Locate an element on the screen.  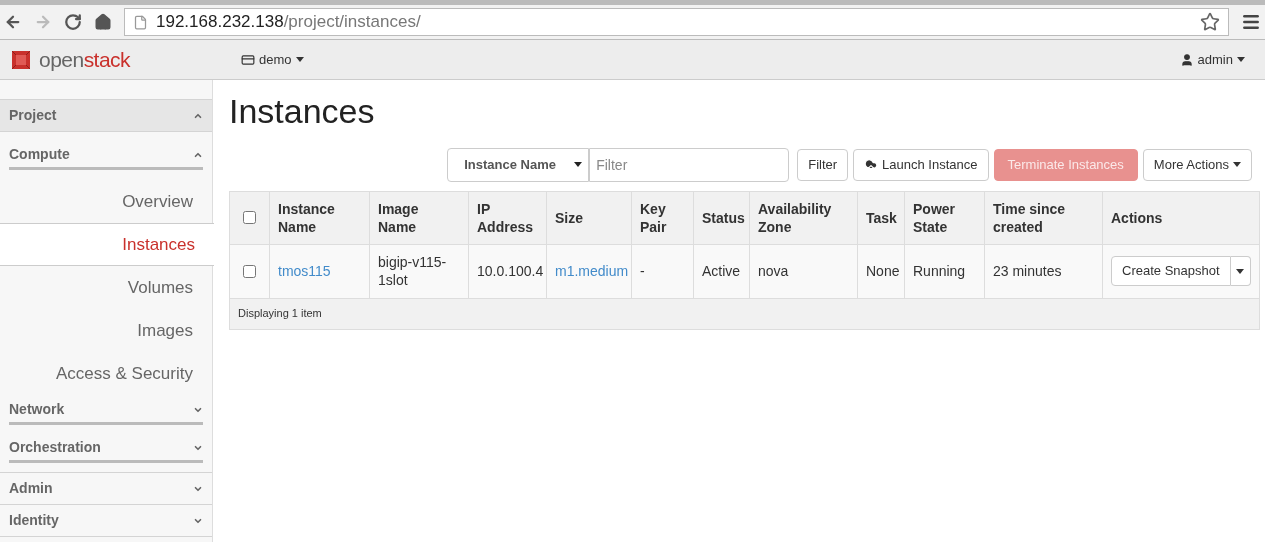
page-title: Instances is located at coordinates (302, 111).